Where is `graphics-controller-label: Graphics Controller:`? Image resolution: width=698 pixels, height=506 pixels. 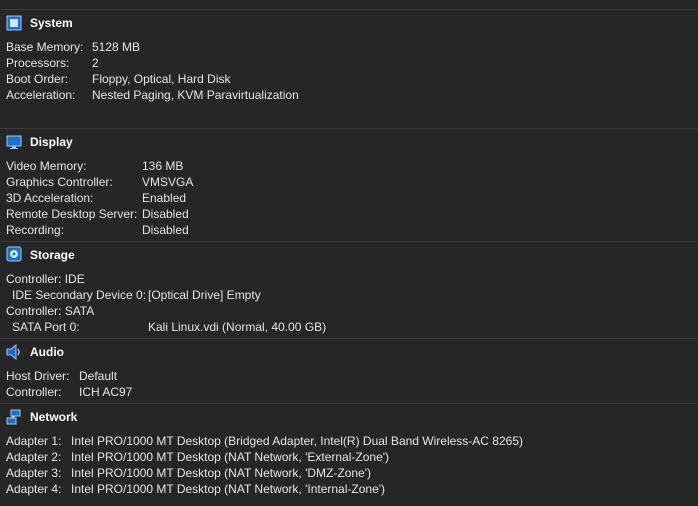
graphics-controller-label: Graphics Controller: is located at coordinates (59, 182).